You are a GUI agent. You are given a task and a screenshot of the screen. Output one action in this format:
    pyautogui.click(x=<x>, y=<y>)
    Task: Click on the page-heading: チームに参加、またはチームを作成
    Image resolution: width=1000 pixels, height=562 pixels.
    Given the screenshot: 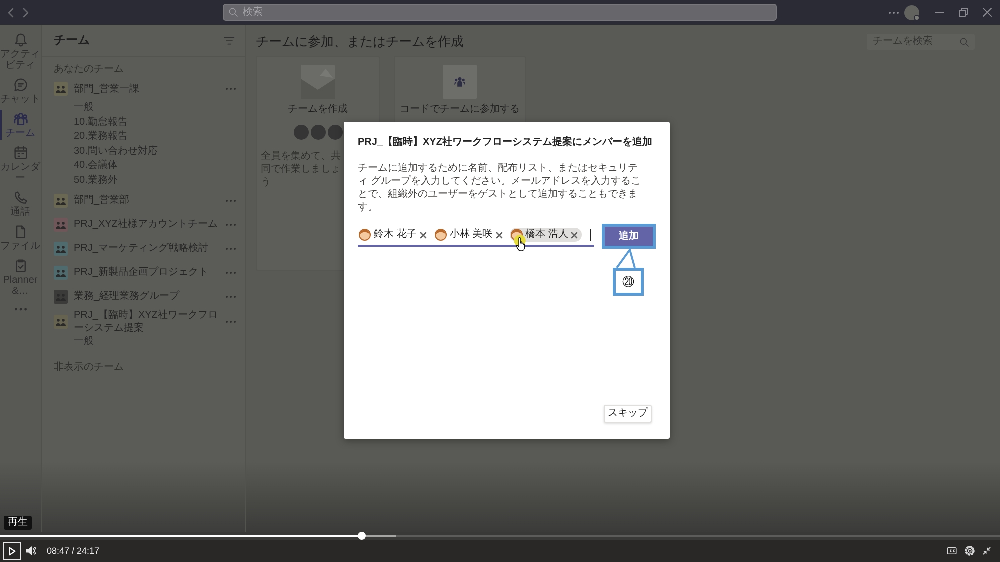 What is the action you would take?
    pyautogui.click(x=360, y=42)
    